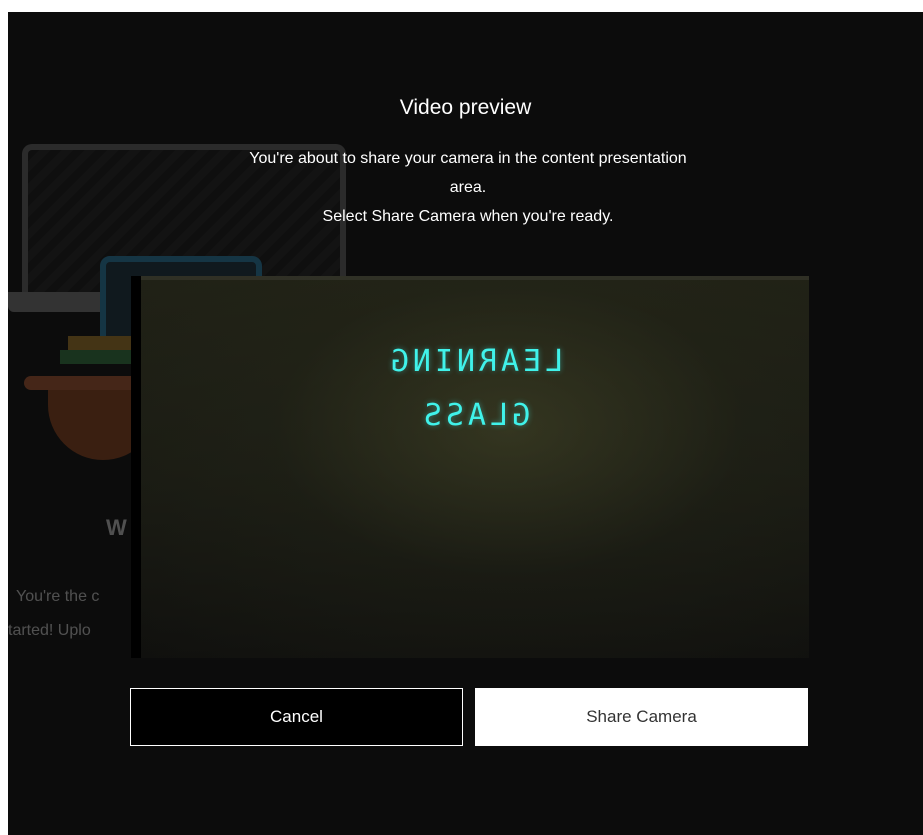 This screenshot has height=835, width=923. I want to click on dialog-title: Video preview, so click(465, 107).